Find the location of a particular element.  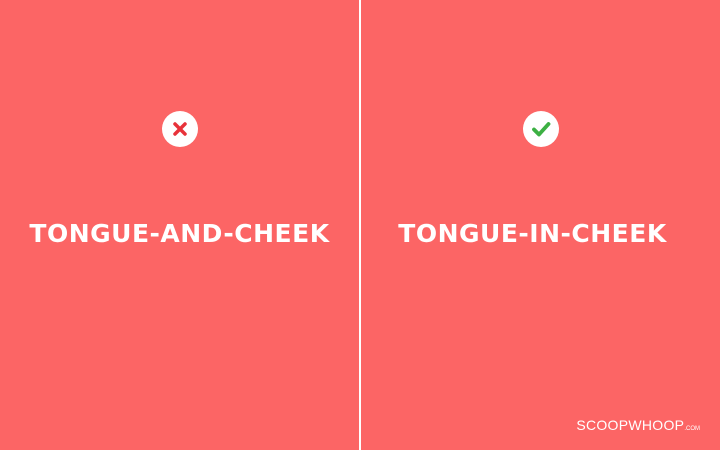

checkmark-icon is located at coordinates (541, 129).